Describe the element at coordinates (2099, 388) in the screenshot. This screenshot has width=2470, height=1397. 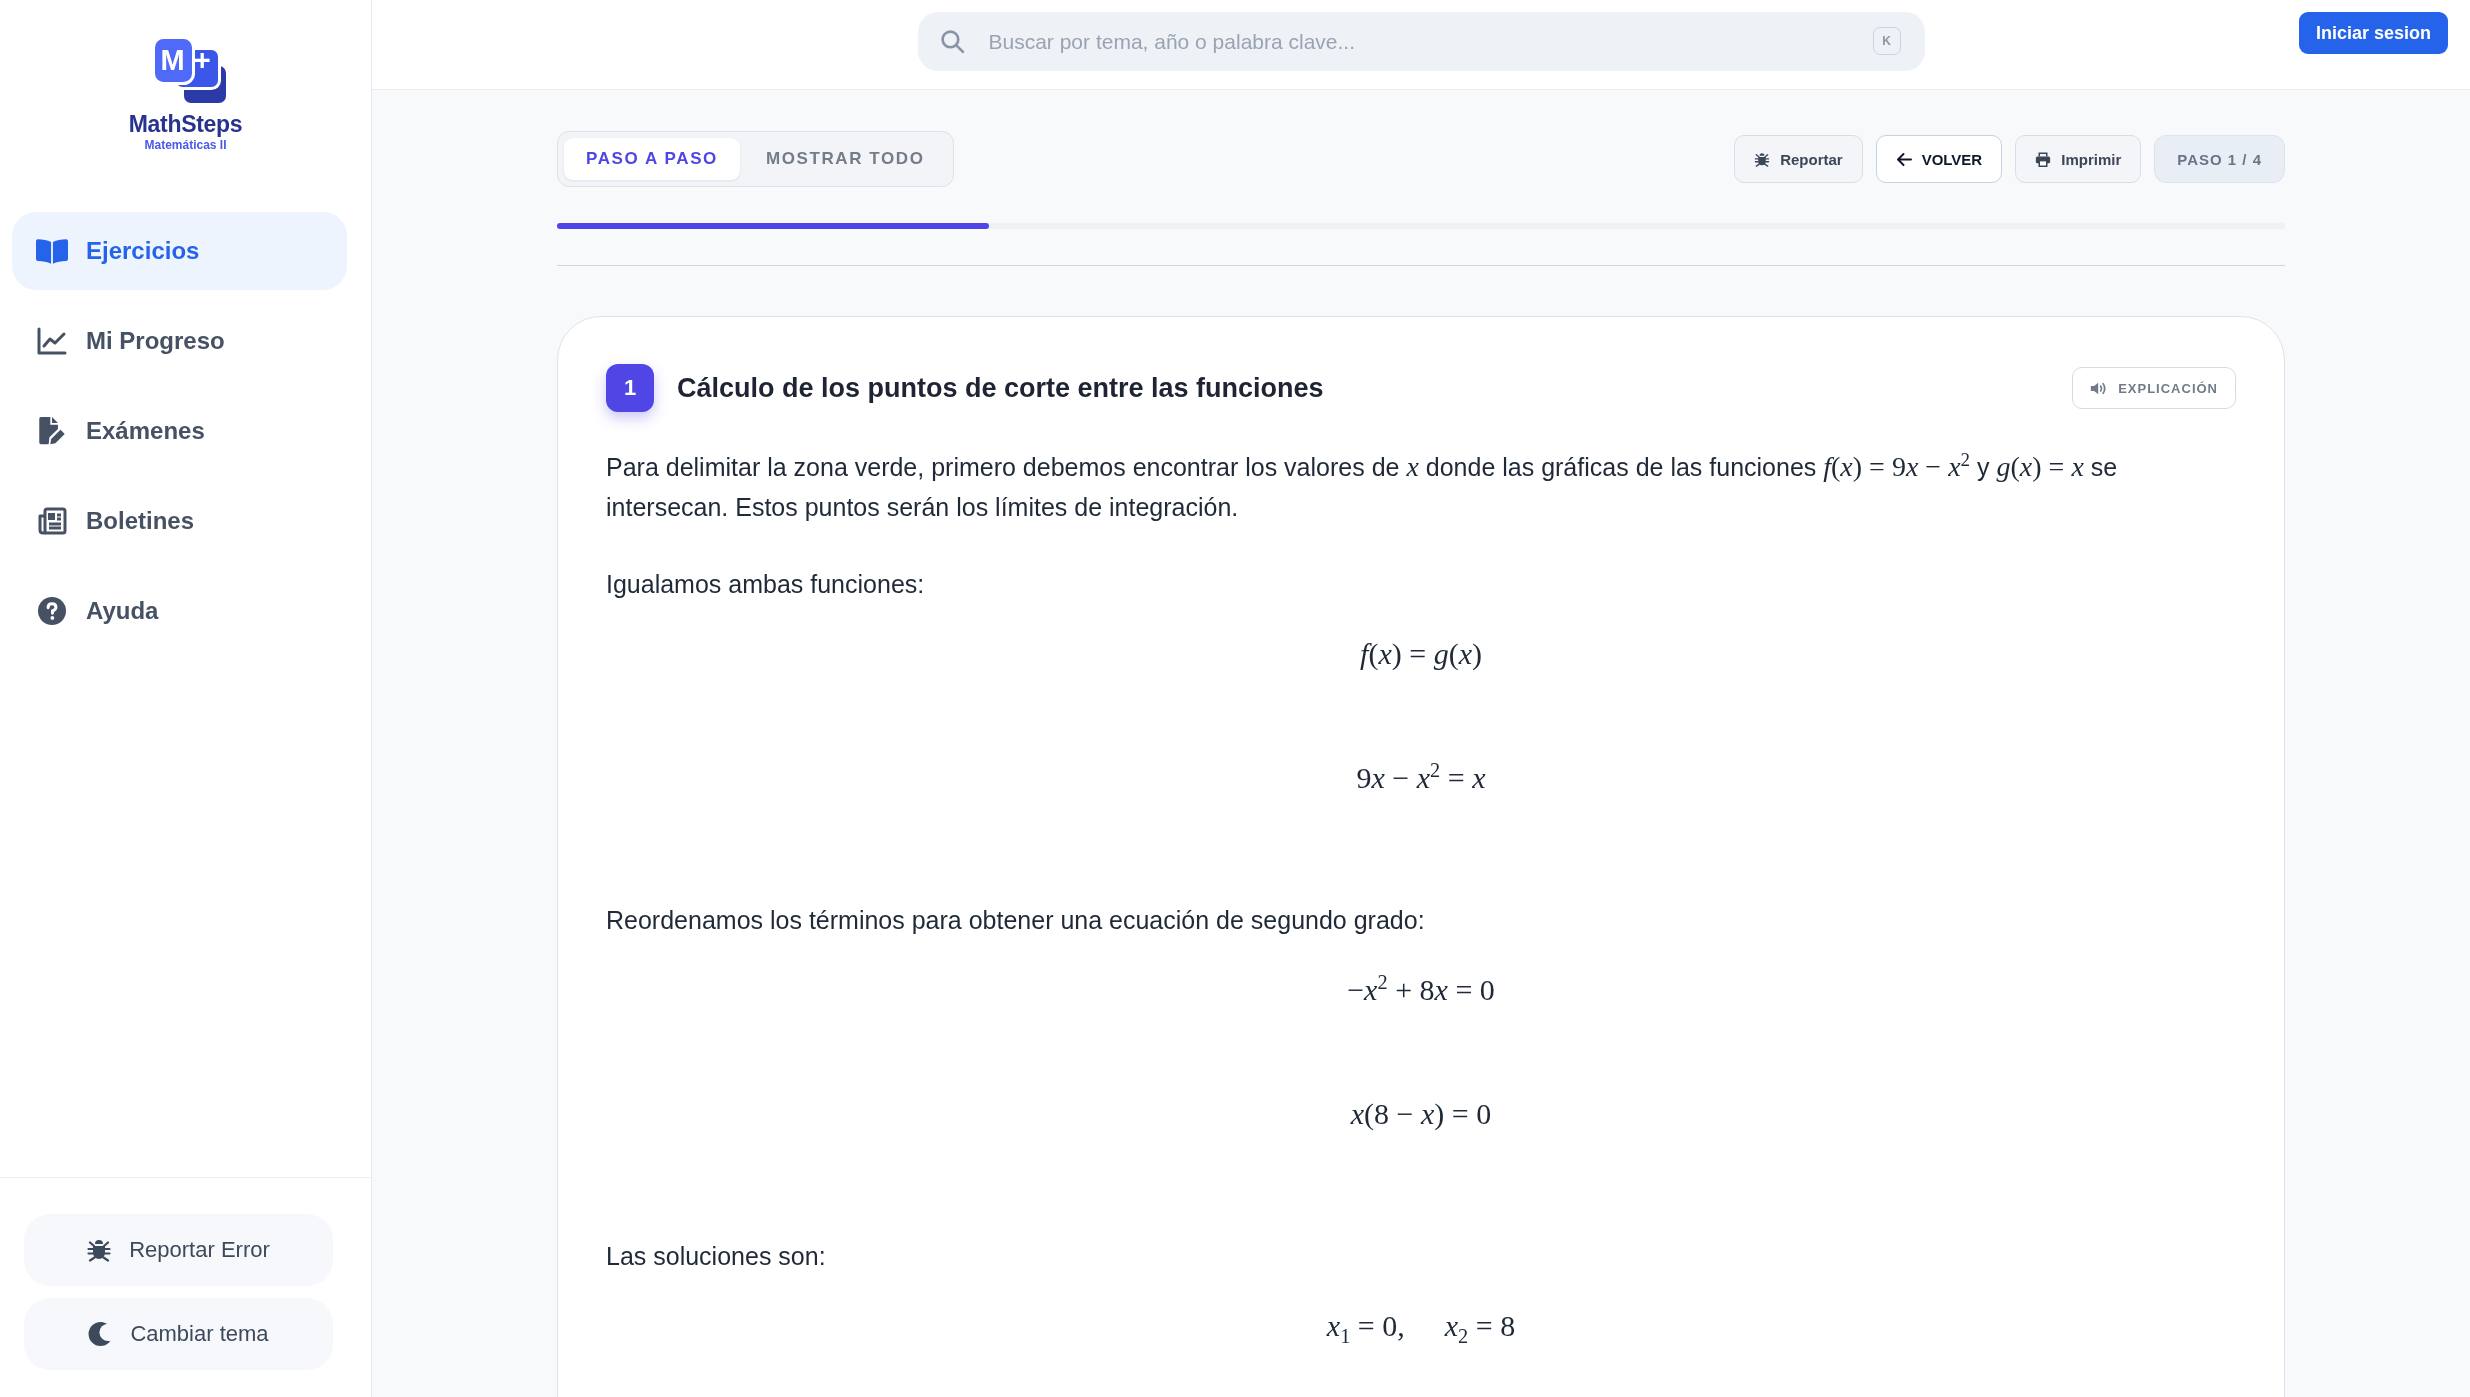
I see `speaker-icon` at that location.